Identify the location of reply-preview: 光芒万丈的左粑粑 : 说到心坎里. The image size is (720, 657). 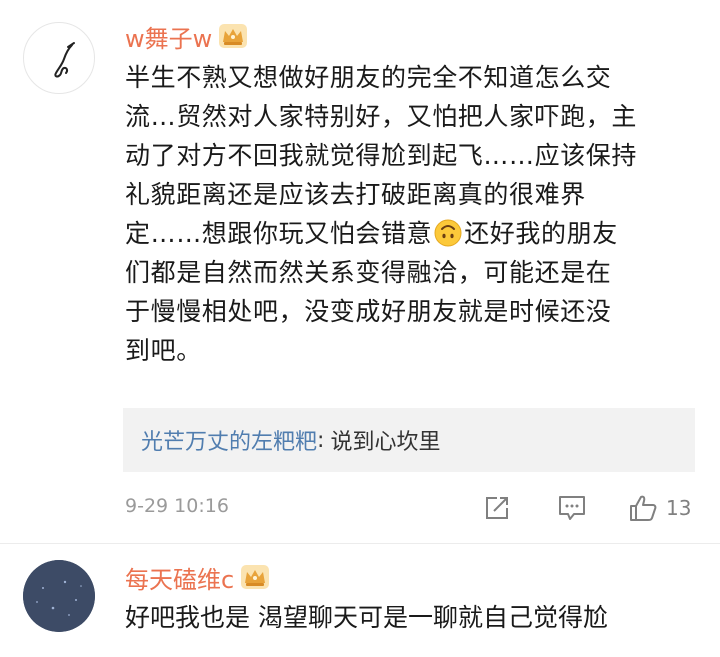
(409, 440).